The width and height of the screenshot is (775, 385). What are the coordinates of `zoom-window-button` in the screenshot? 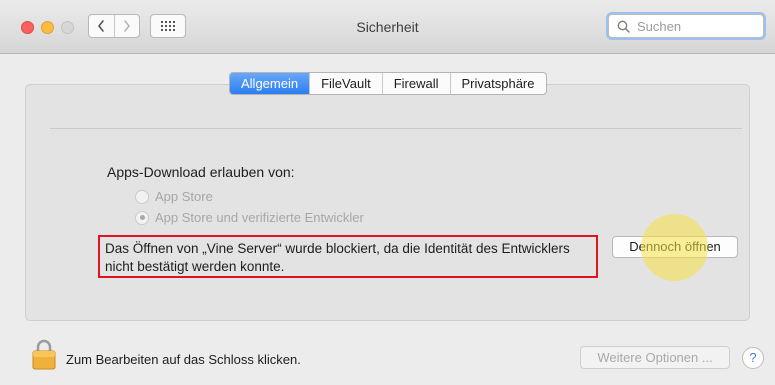 It's located at (67, 27).